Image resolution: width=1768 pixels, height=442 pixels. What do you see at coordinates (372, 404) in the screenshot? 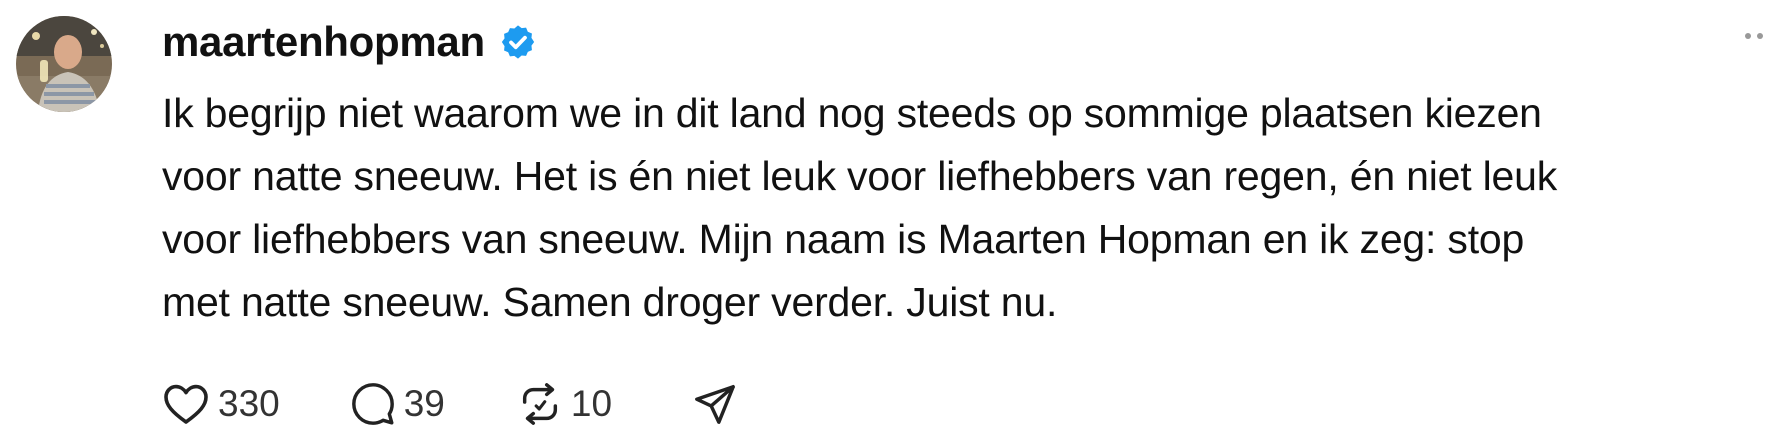
I see `comment-icon` at bounding box center [372, 404].